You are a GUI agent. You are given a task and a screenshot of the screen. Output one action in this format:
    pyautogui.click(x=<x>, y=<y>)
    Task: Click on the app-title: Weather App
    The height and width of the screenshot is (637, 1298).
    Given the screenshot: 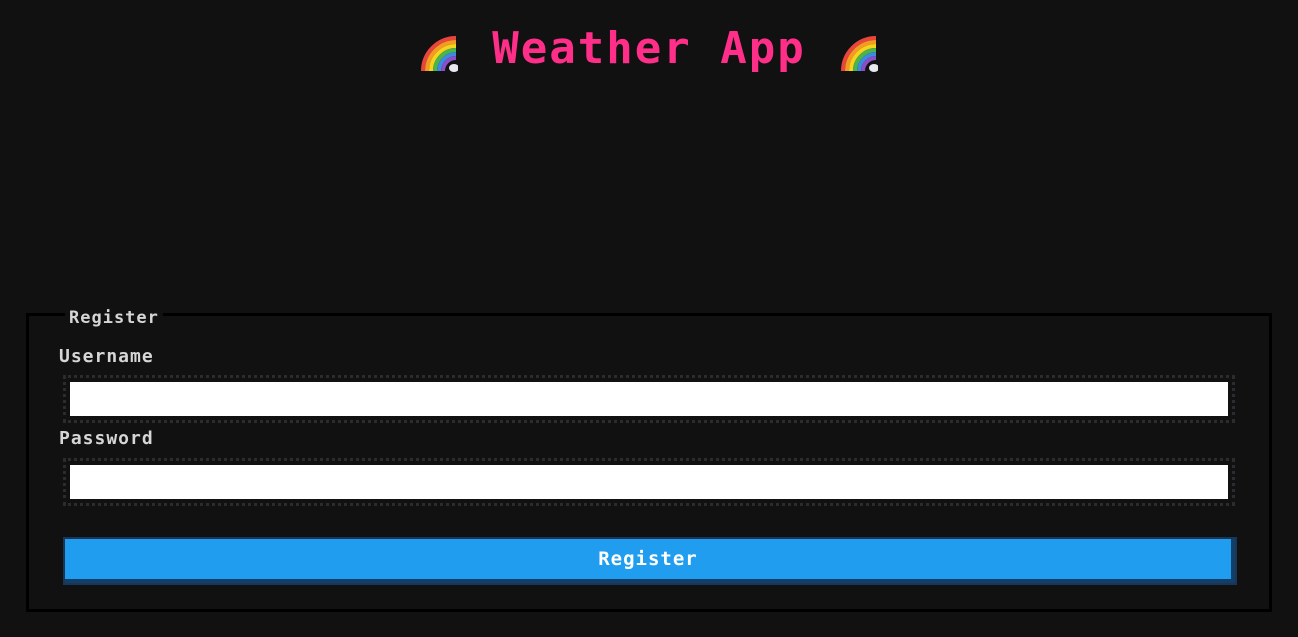 What is the action you would take?
    pyautogui.click(x=649, y=48)
    